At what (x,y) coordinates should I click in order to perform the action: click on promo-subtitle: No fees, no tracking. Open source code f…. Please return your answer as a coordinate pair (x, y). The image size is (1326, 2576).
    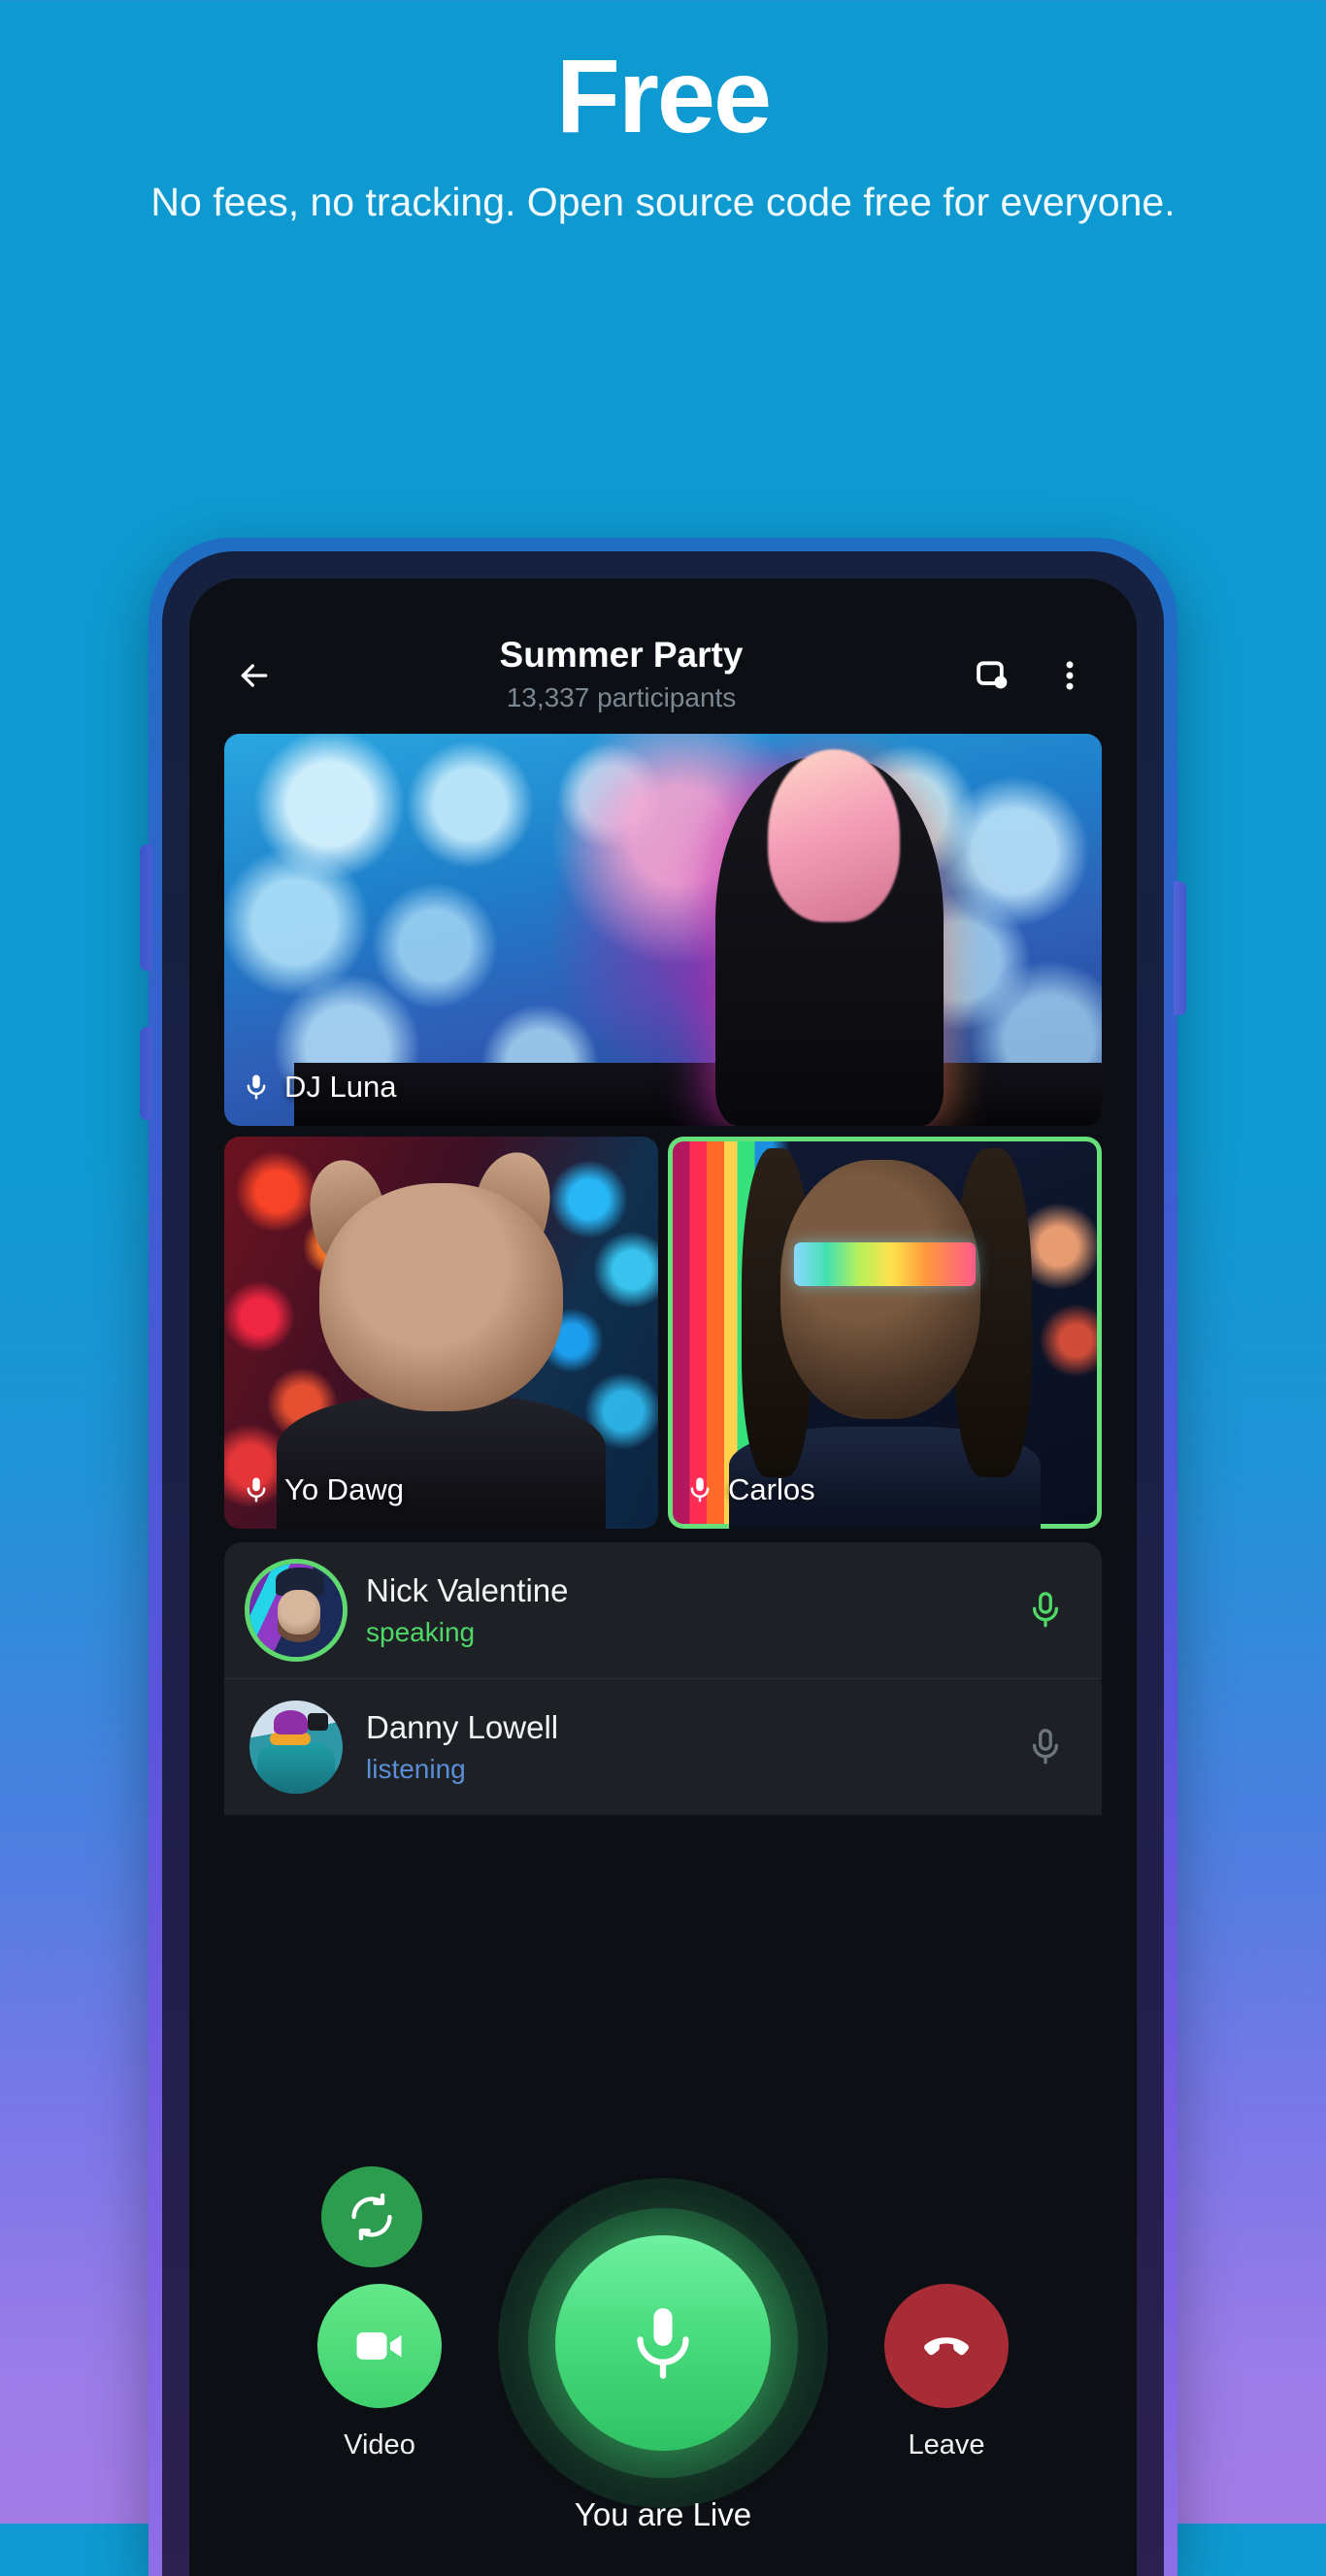
    Looking at the image, I should click on (663, 201).